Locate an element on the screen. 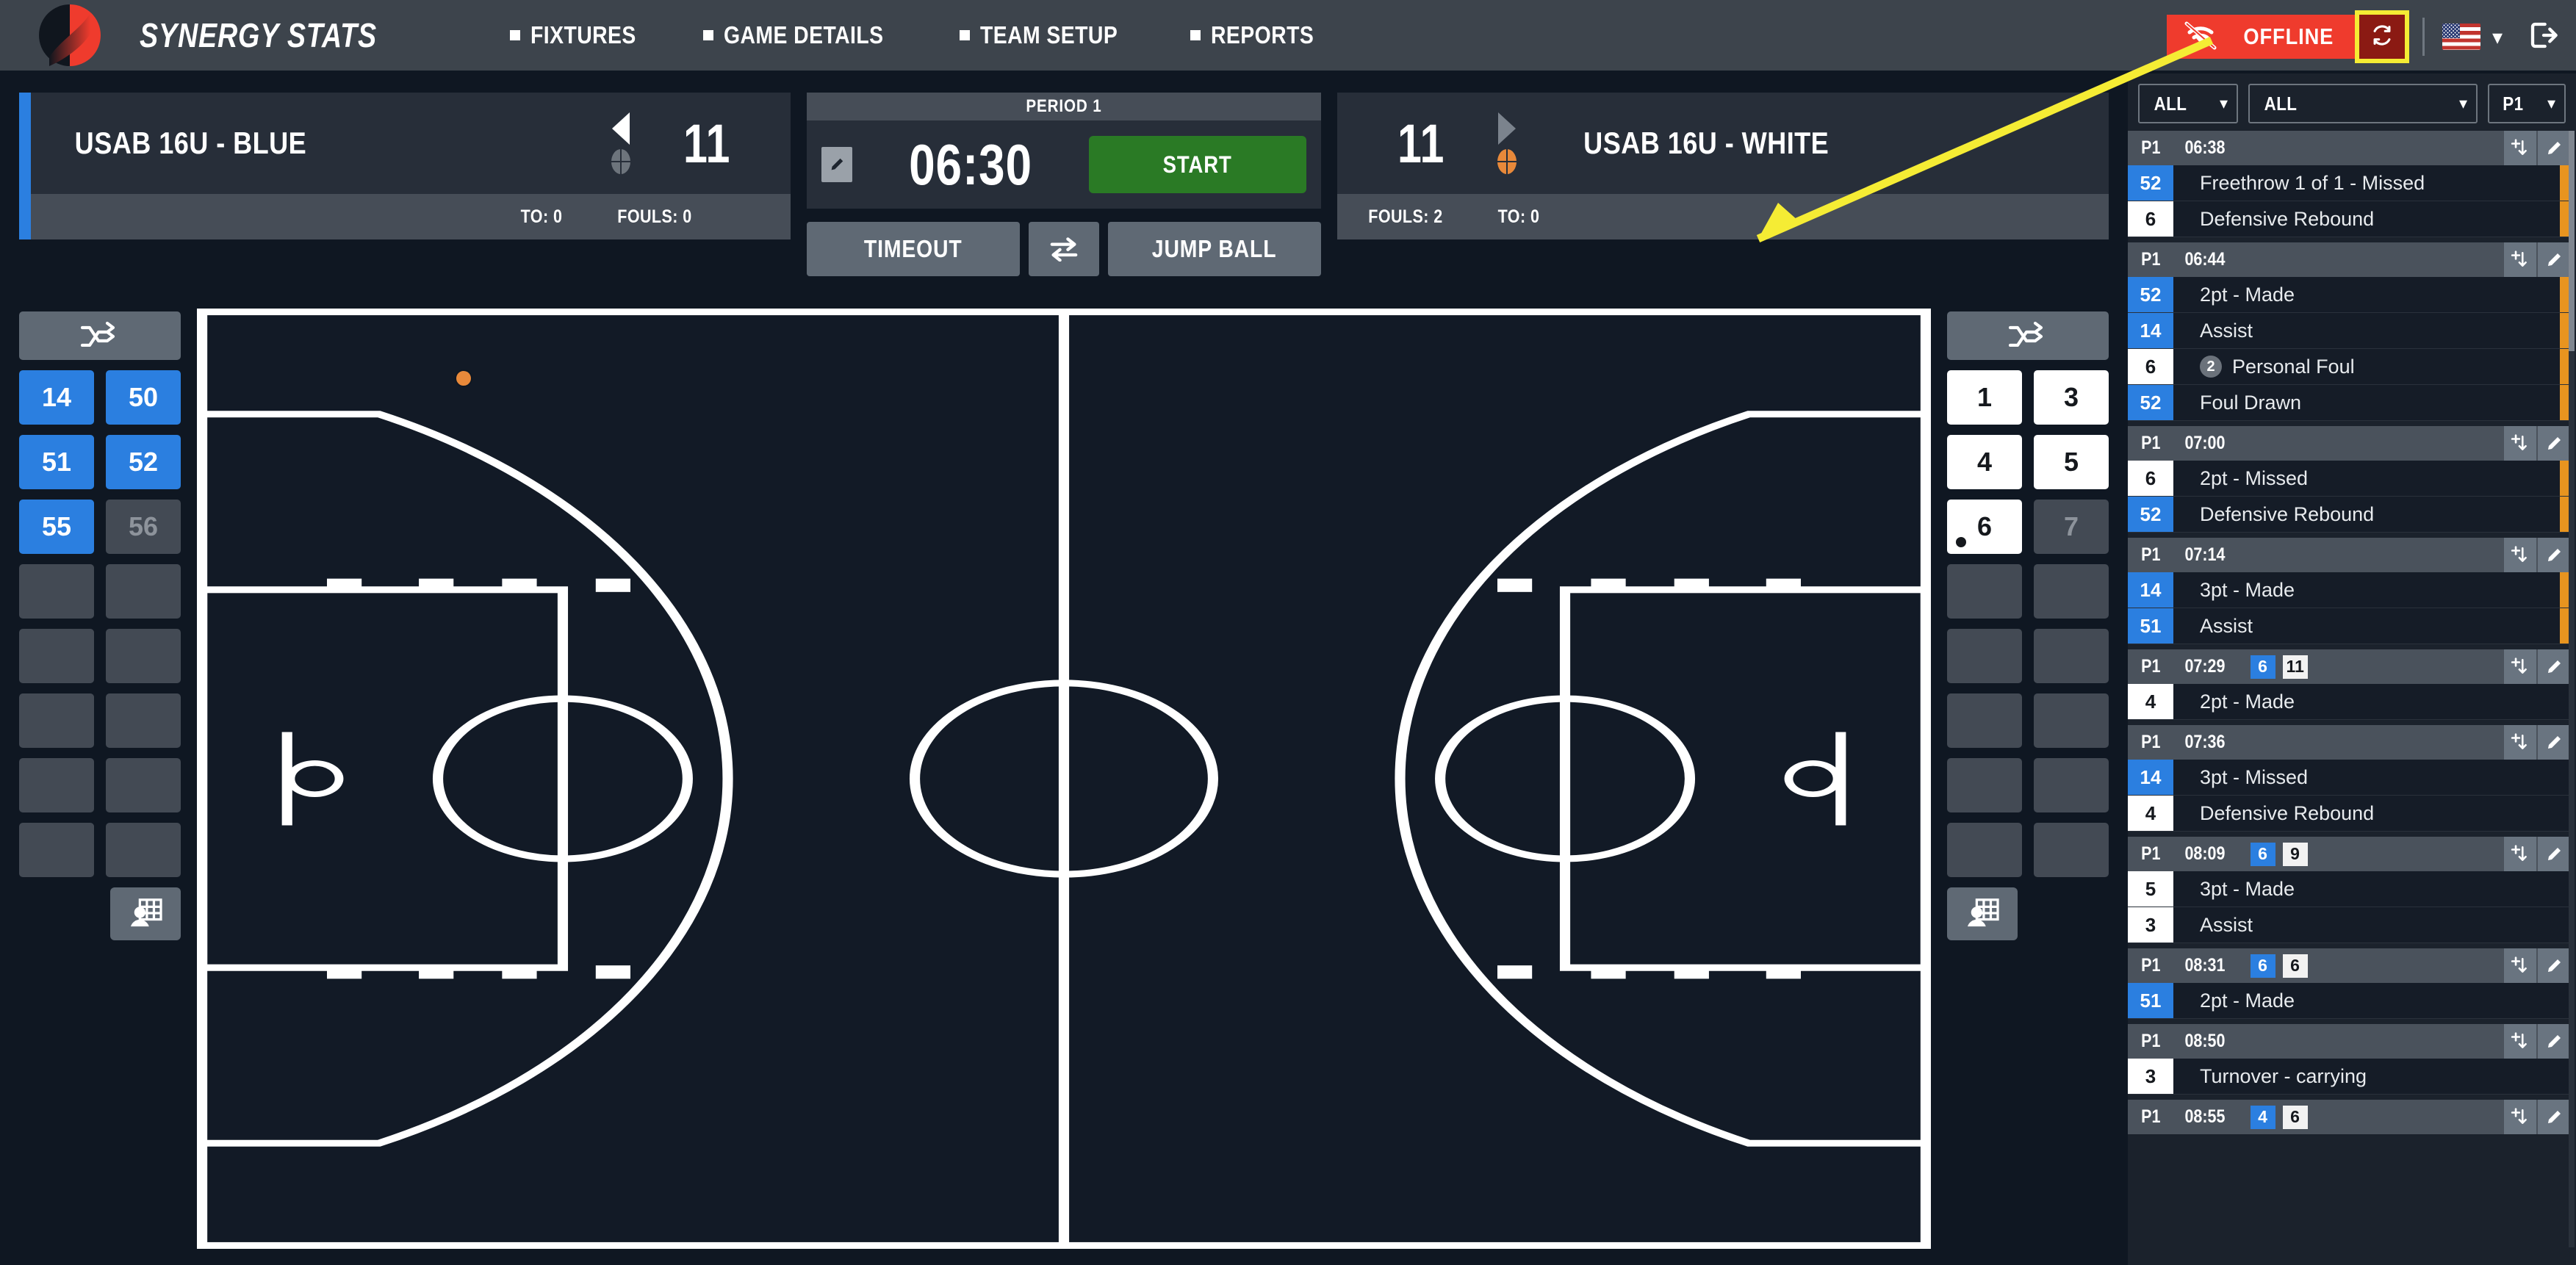  pbp-scrollbar-thumb is located at coordinates (2572, 241).